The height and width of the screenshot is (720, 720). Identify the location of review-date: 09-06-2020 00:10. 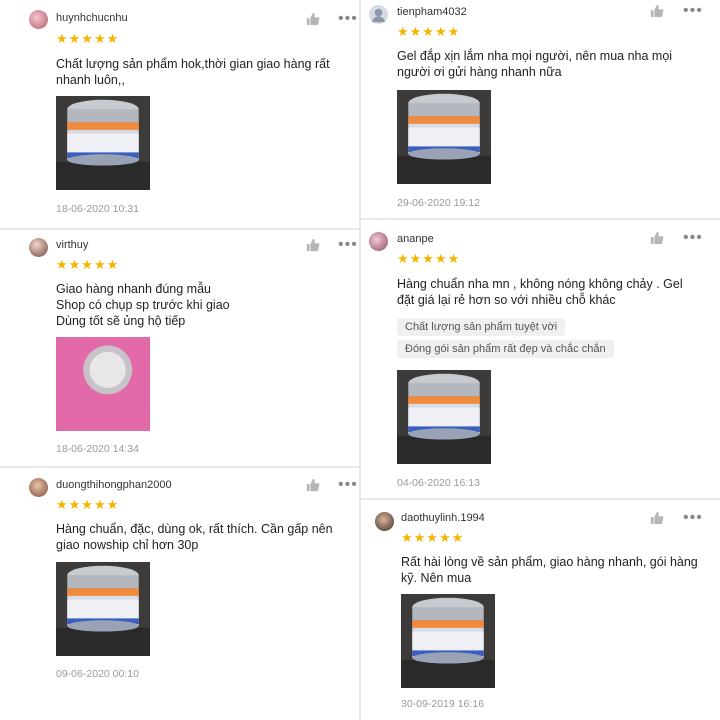
(97, 674).